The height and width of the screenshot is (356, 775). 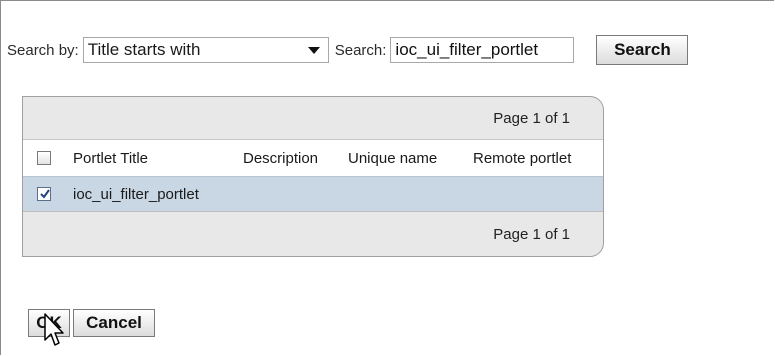 What do you see at coordinates (360, 50) in the screenshot?
I see `search-label: Search:` at bounding box center [360, 50].